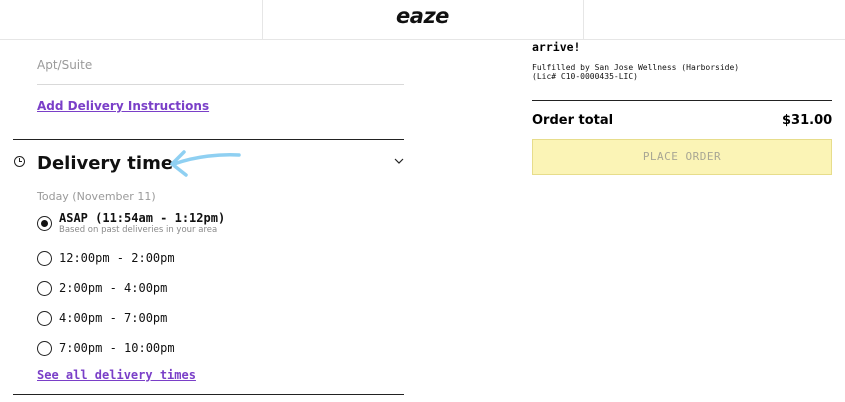 This screenshot has height=402, width=845. I want to click on order-total-label: Order total, so click(573, 120).